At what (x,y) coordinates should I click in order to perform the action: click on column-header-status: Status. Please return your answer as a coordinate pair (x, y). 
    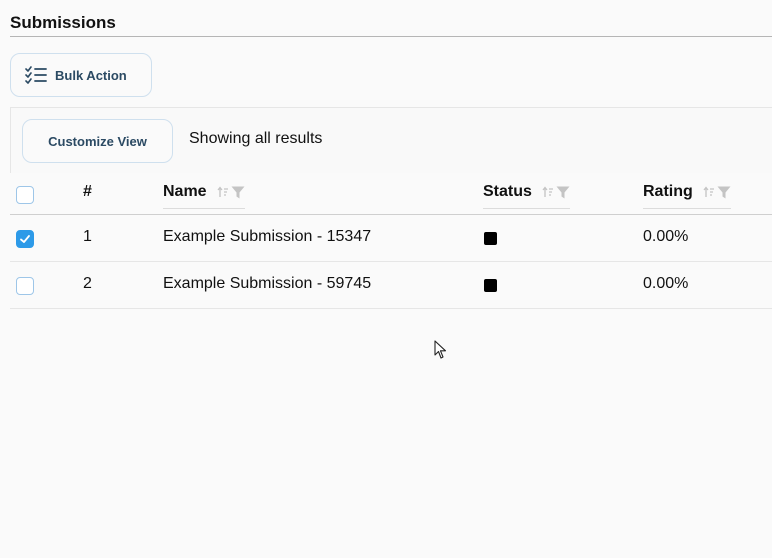
    Looking at the image, I should click on (526, 196).